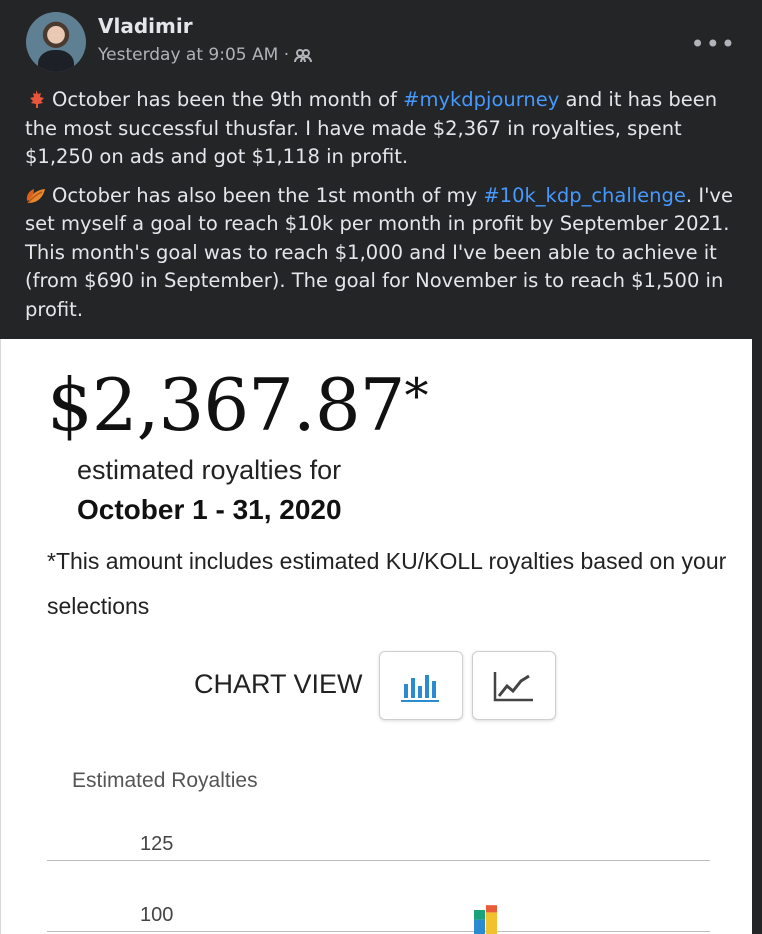  What do you see at coordinates (584, 195) in the screenshot?
I see `hashtag-link: #10k_kdp_challenge` at bounding box center [584, 195].